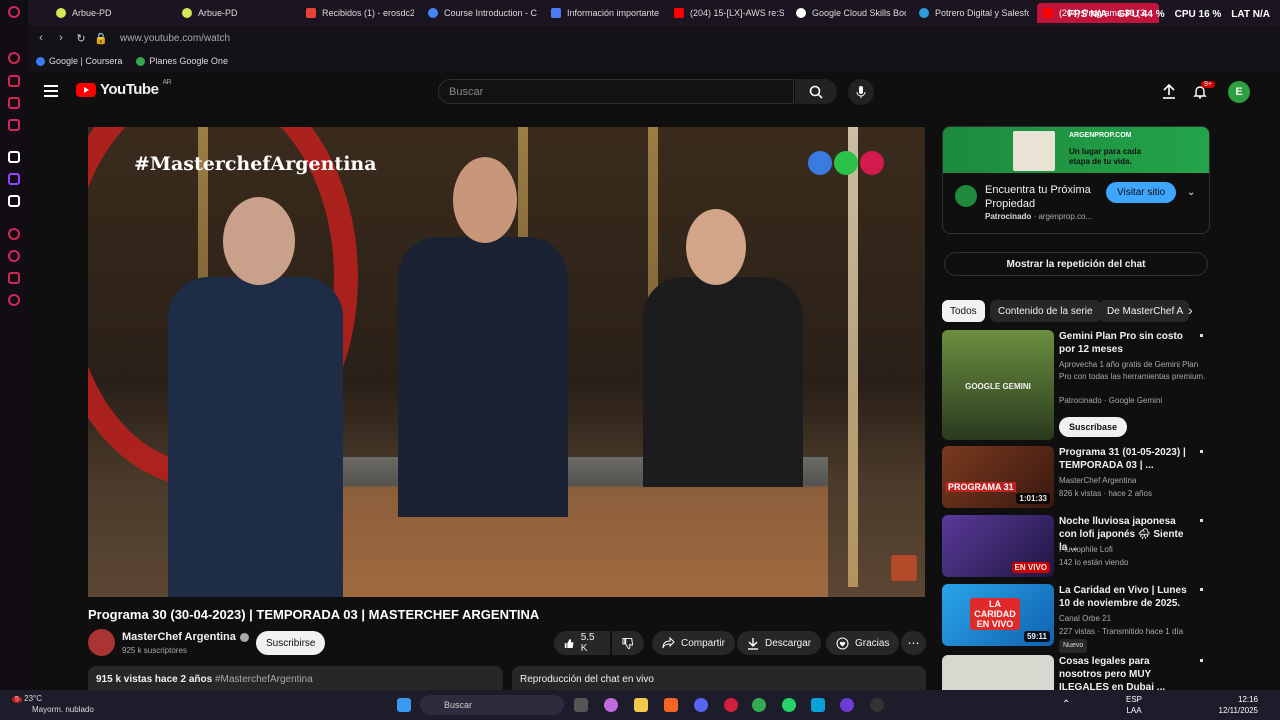 The width and height of the screenshot is (1280, 720). What do you see at coordinates (14, 201) in the screenshot?
I see `x-icon` at bounding box center [14, 201].